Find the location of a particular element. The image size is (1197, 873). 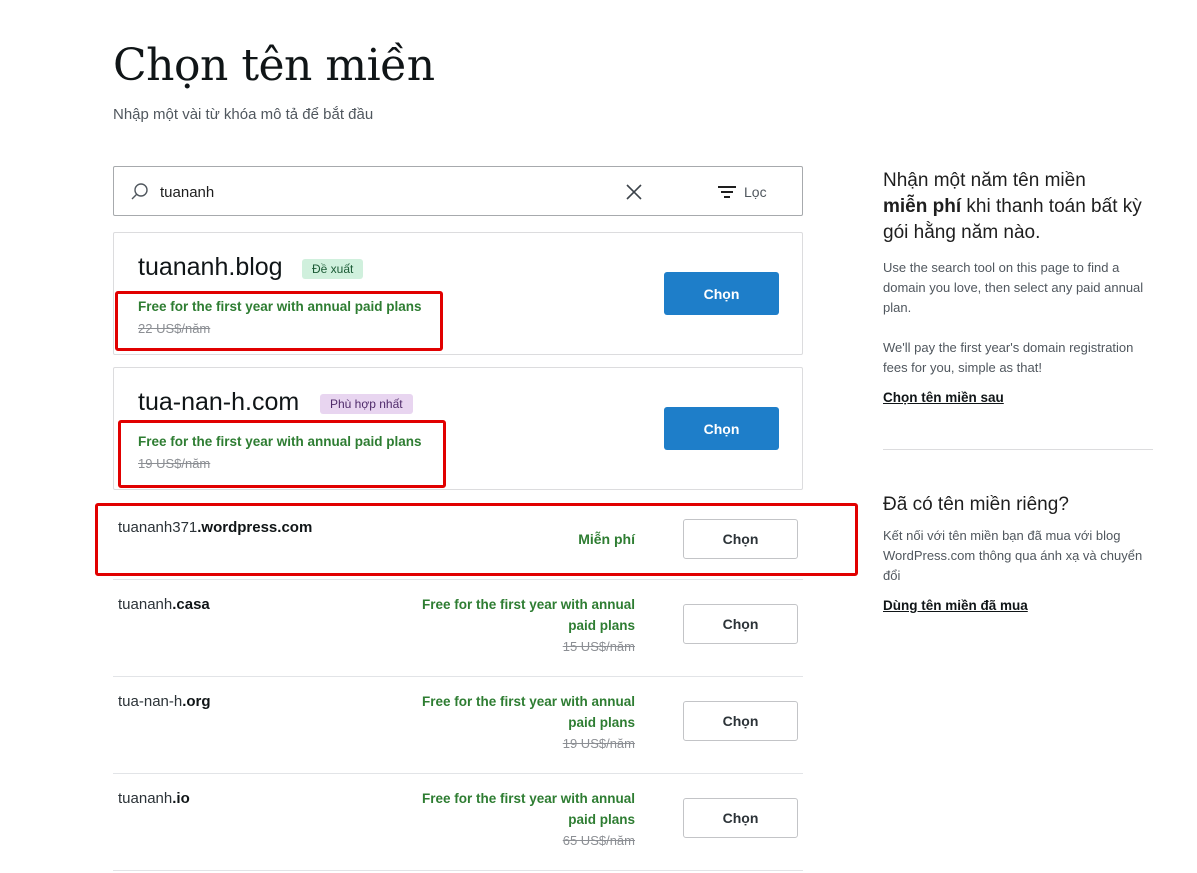

domain-prefix: tuananh371 is located at coordinates (158, 527).